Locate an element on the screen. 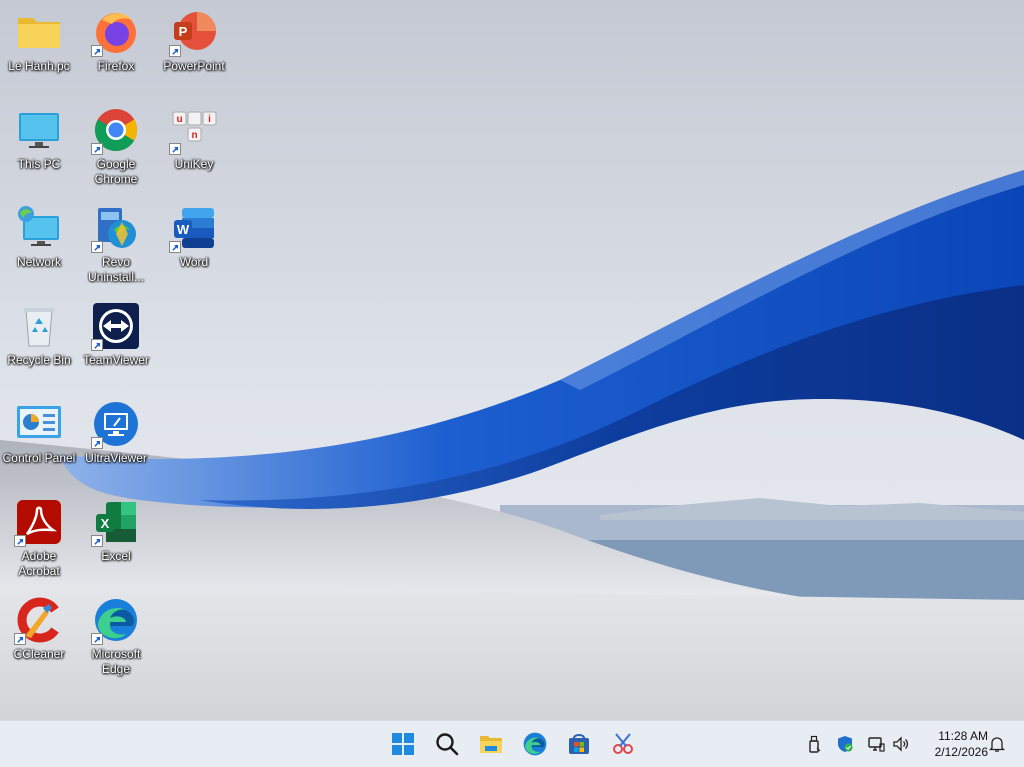 The height and width of the screenshot is (767, 1024). search-button is located at coordinates (447, 744).